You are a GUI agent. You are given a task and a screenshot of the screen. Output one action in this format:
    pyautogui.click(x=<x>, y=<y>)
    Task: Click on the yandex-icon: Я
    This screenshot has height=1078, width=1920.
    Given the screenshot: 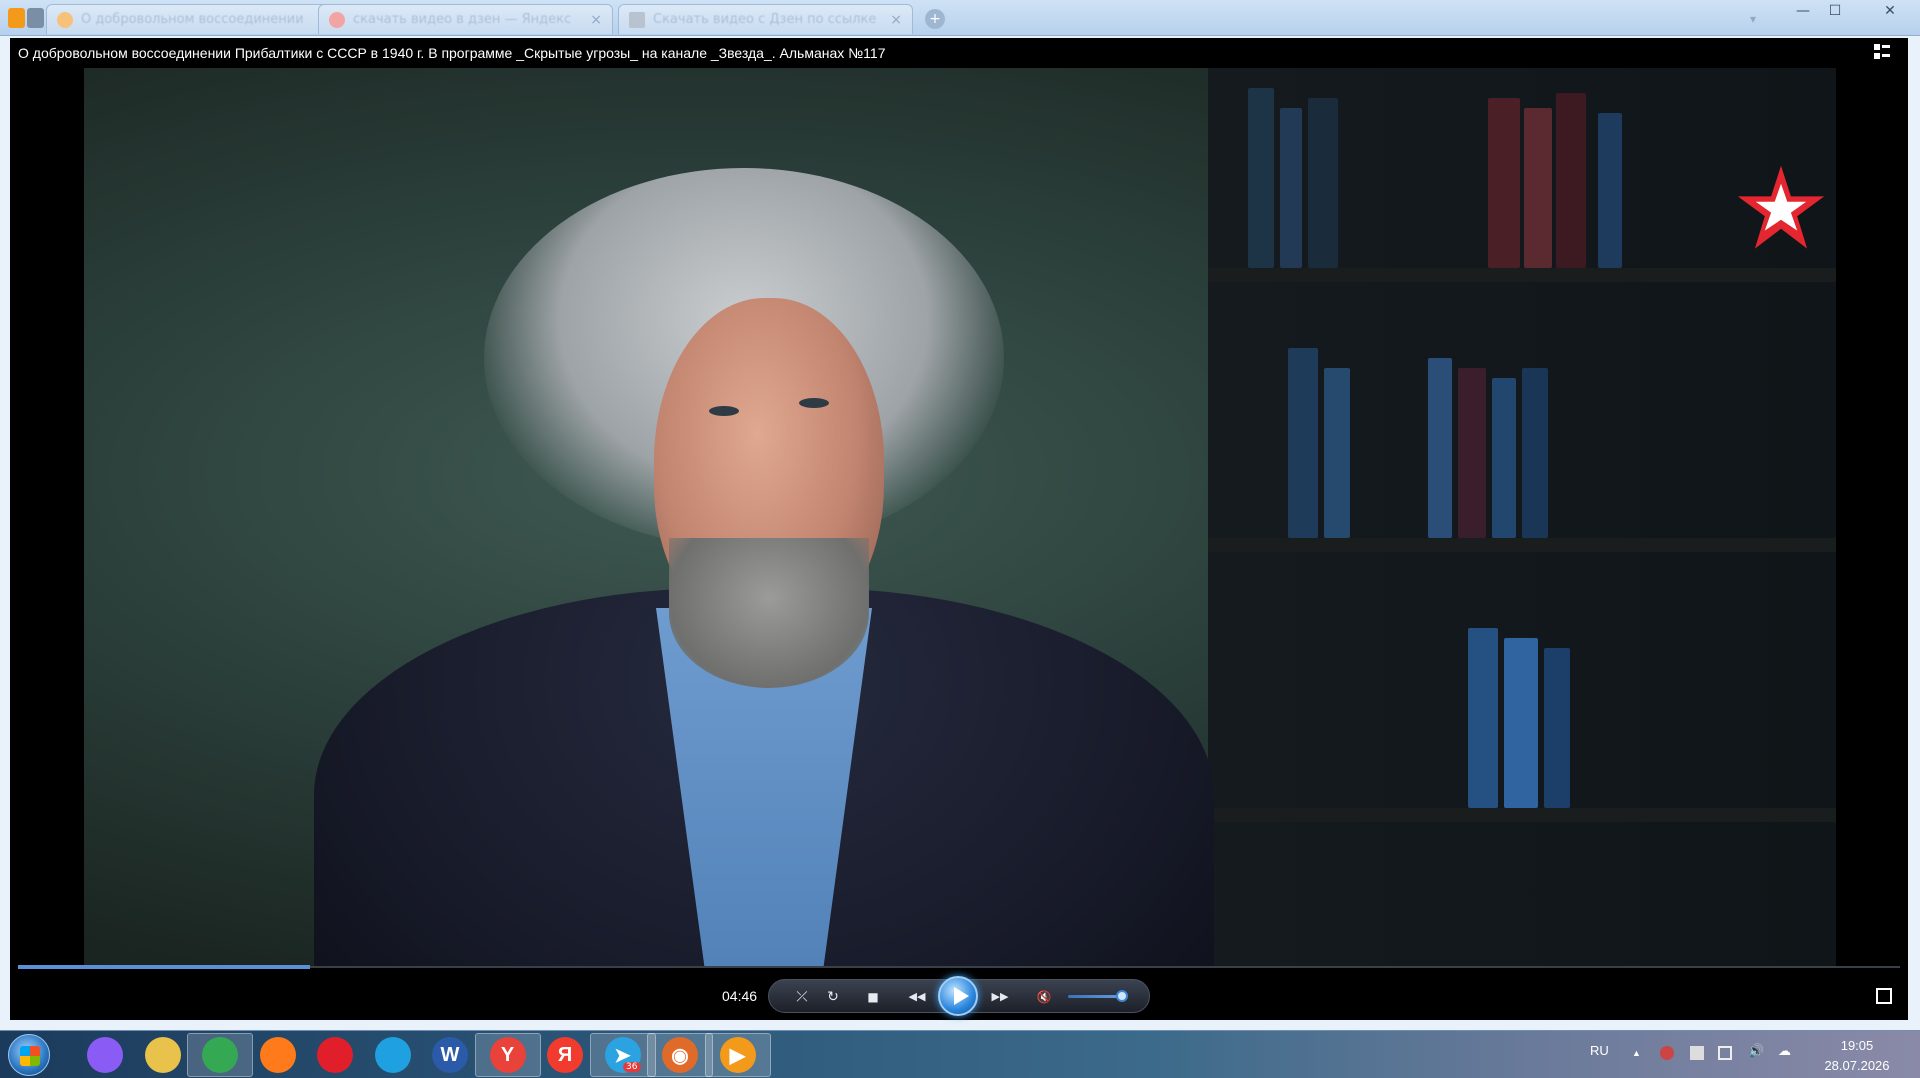 What is the action you would take?
    pyautogui.click(x=565, y=1055)
    